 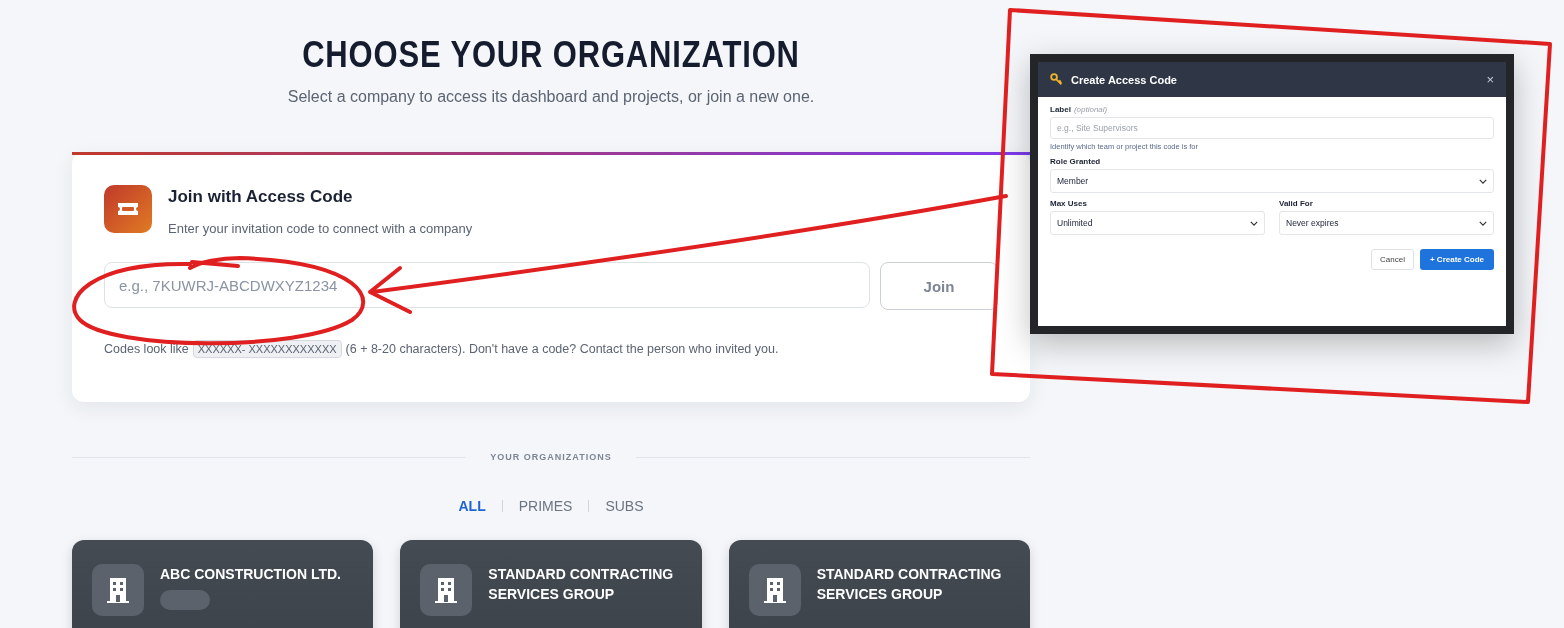 I want to click on dialog-title: Create Access Code, so click(x=1124, y=79).